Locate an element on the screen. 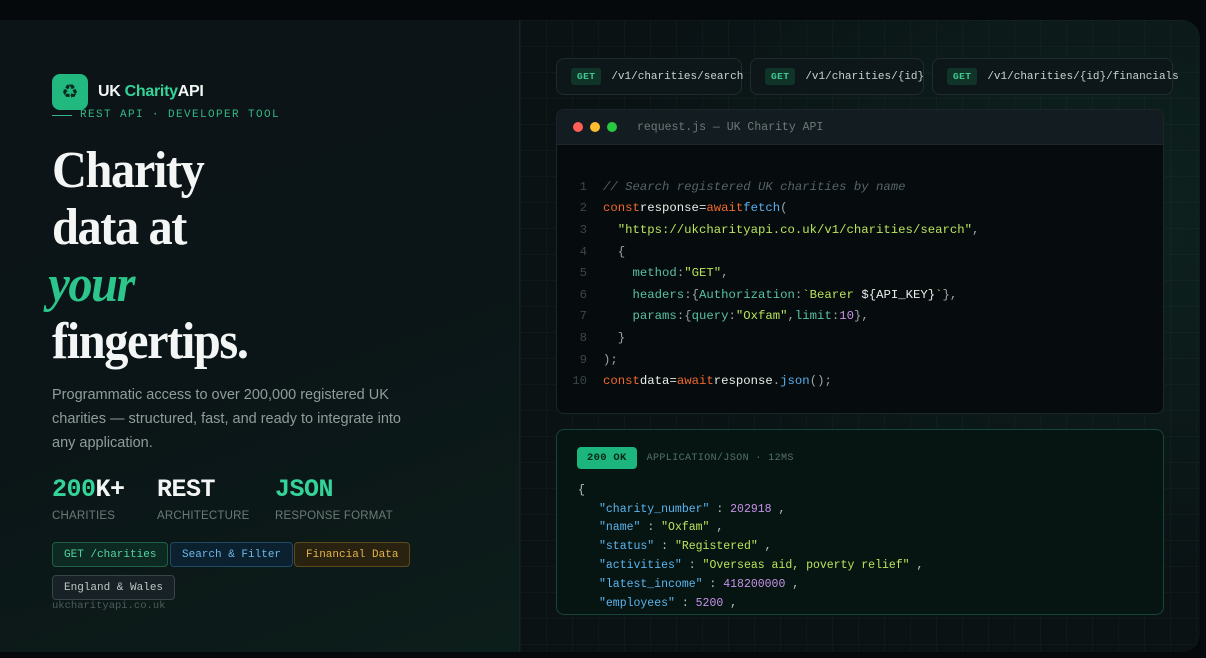 The image size is (1206, 658). endpoint-by-id: GET /v1/charities/{id} is located at coordinates (837, 76).